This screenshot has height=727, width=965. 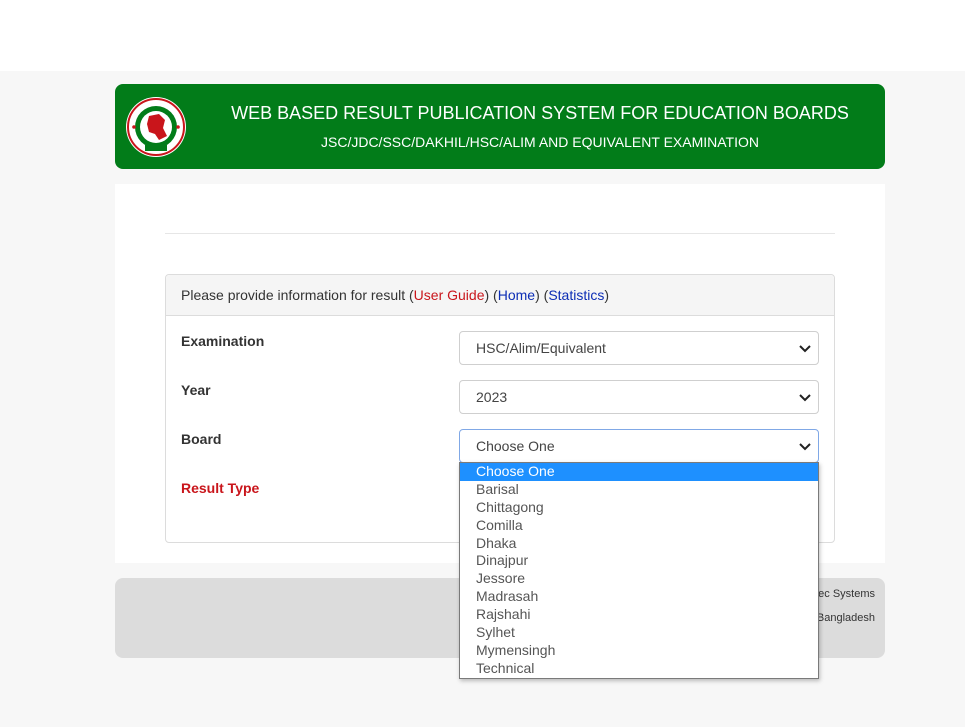 I want to click on user-guide-link: User Guide, so click(x=449, y=295).